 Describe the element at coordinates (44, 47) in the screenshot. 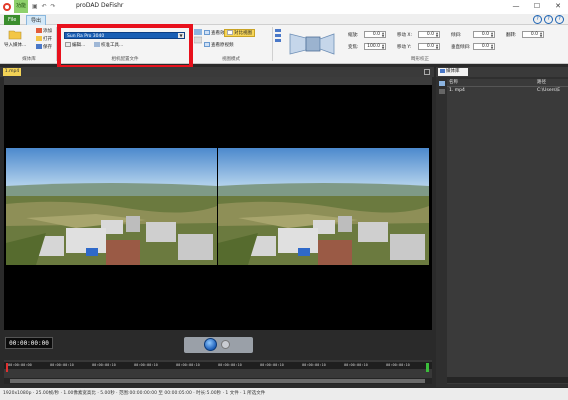

I see `save-button: 保存` at that location.